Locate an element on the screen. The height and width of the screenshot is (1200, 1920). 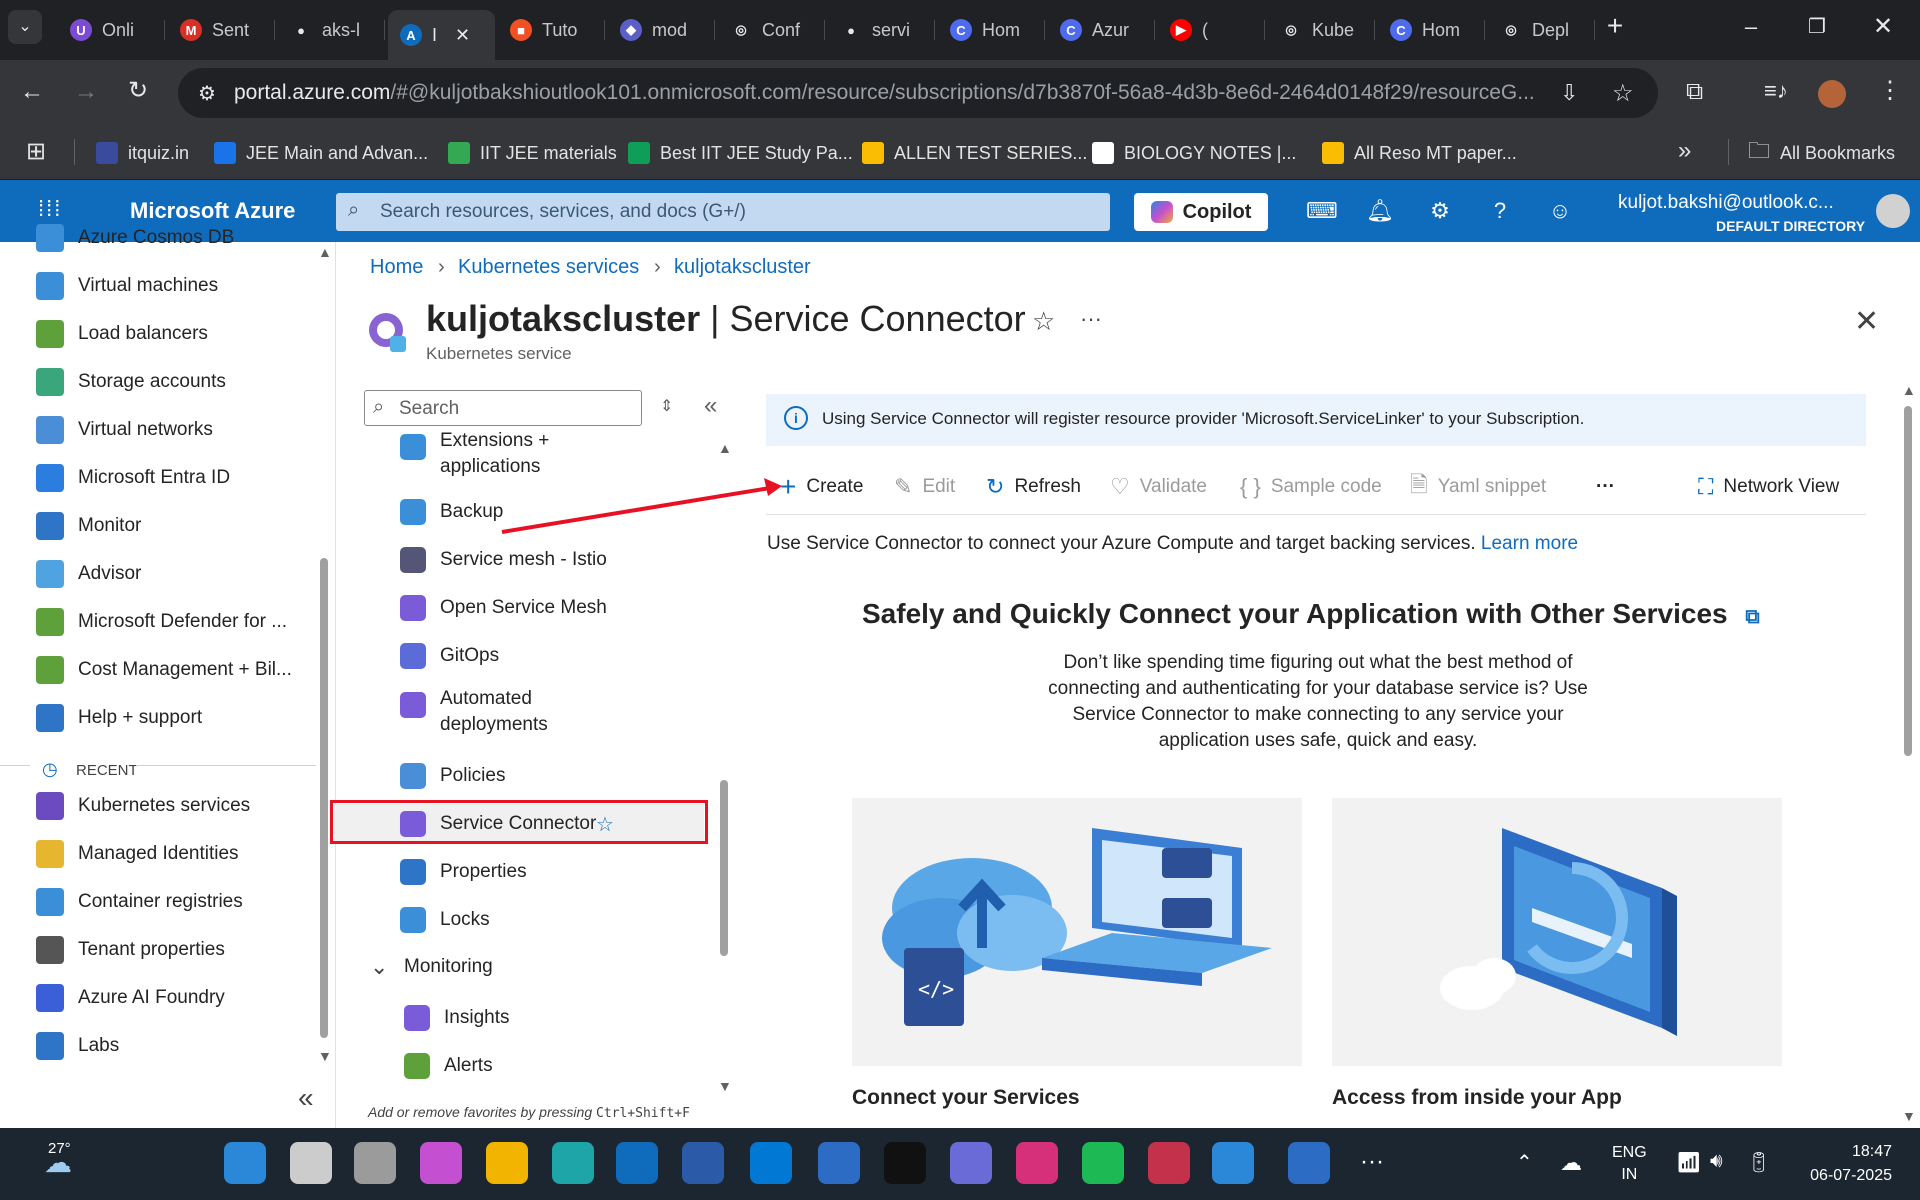
wifi-icon: 📶︎ is located at coordinates (1688, 1162).